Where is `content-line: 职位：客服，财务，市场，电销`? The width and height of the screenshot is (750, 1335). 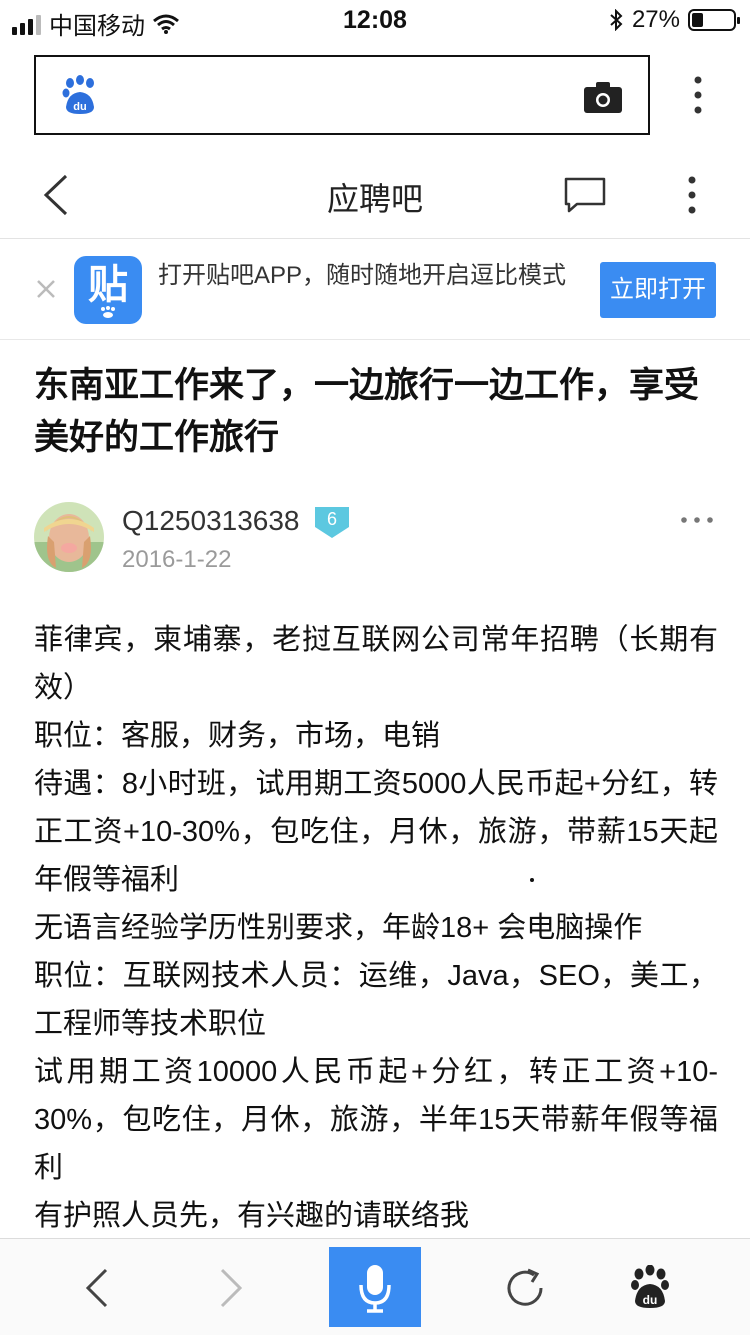 content-line: 职位：客服，财务，市场，电销 is located at coordinates (237, 736).